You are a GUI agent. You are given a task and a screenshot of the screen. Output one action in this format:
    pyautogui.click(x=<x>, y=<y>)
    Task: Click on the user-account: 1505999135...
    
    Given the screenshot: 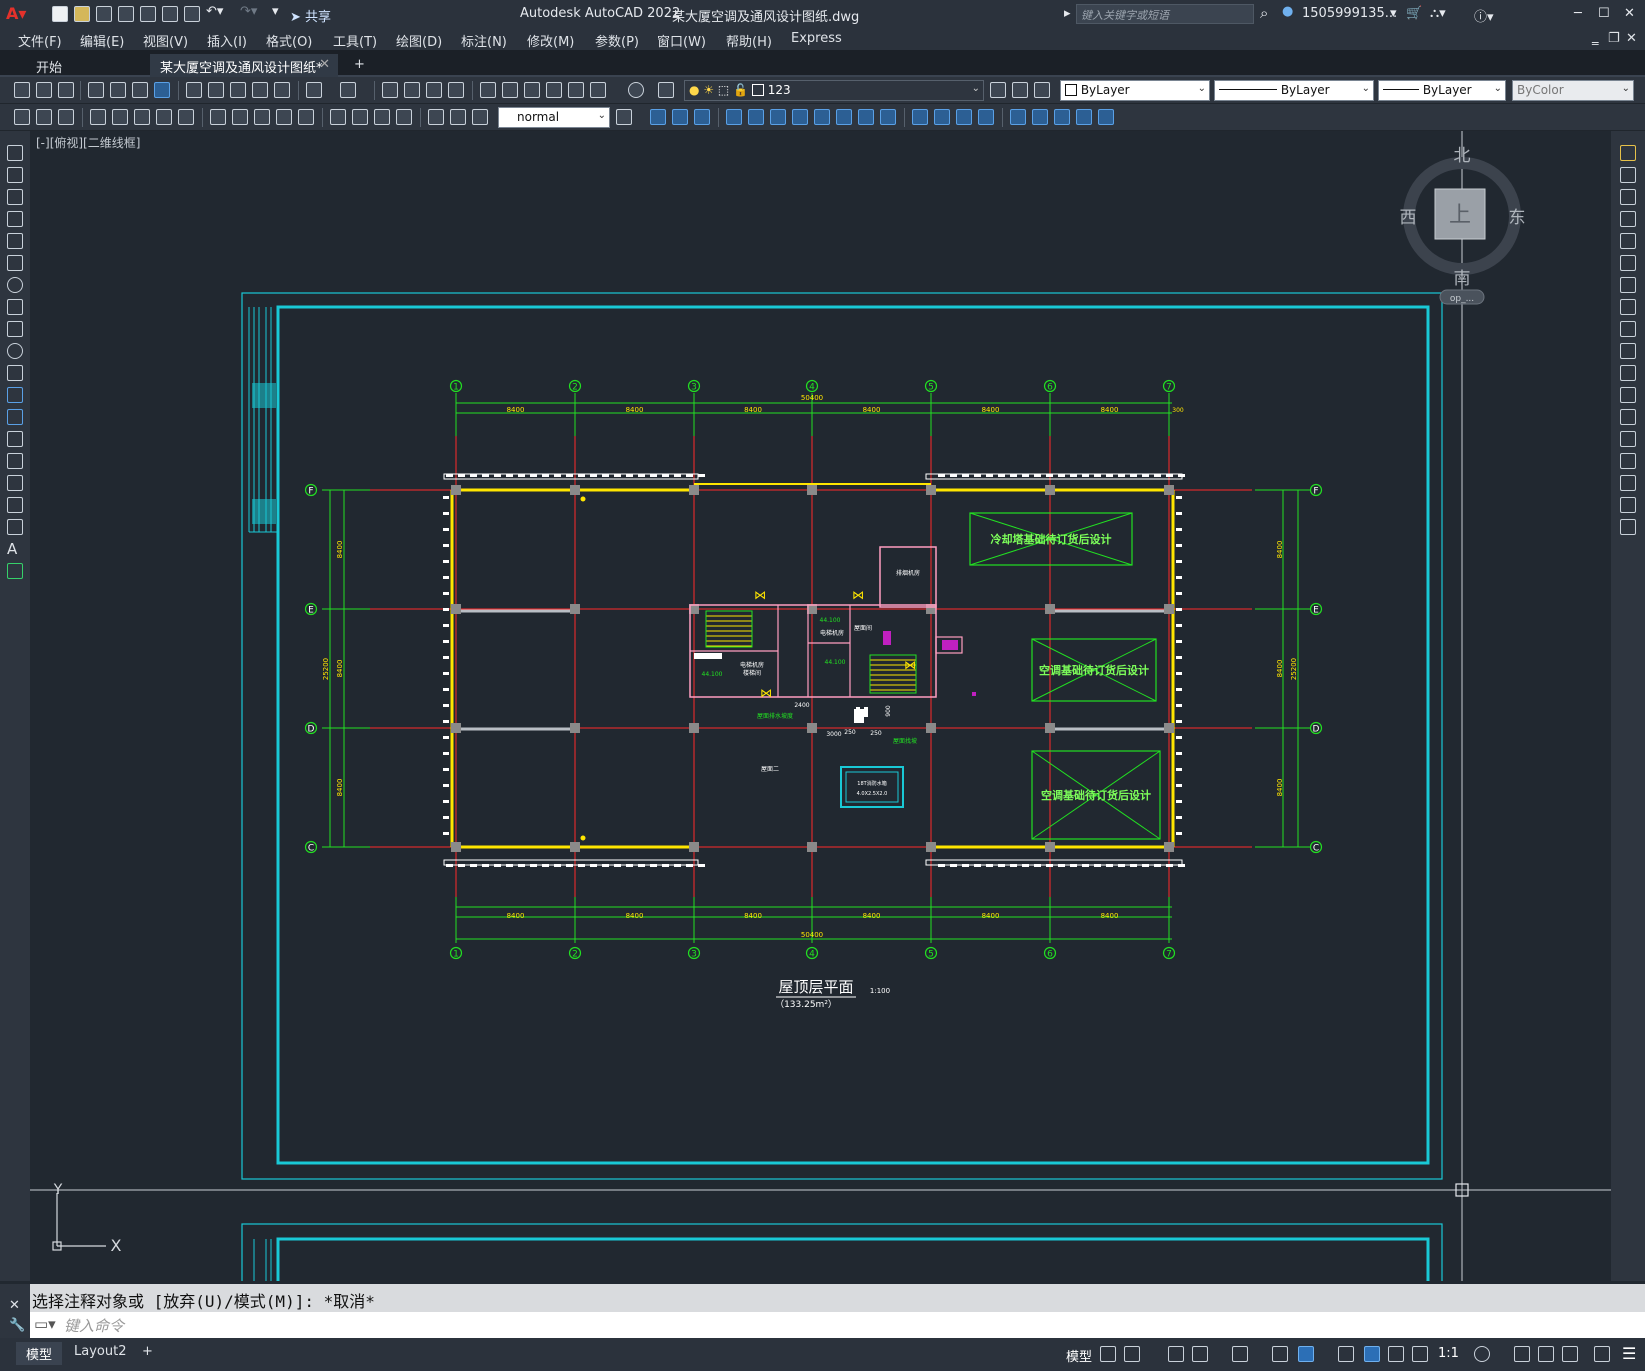 What is the action you would take?
    pyautogui.click(x=1349, y=13)
    